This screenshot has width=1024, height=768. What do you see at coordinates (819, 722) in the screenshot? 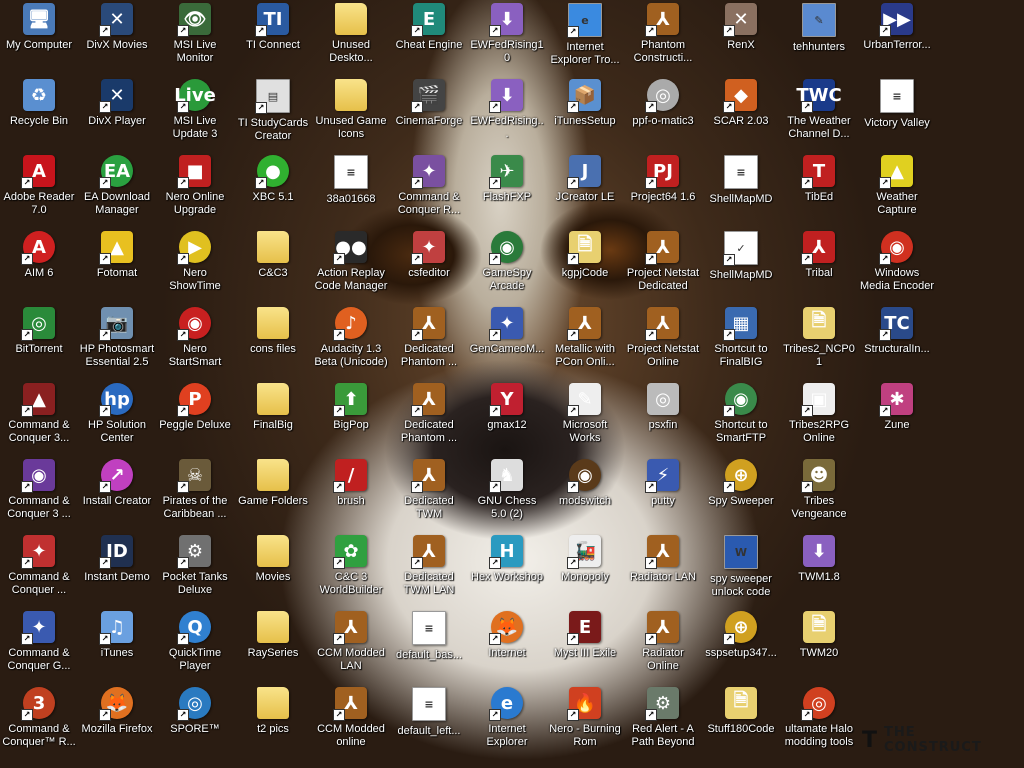
I see `desktop-icon: ◎ ↗ ultamate Halo modding tools` at bounding box center [819, 722].